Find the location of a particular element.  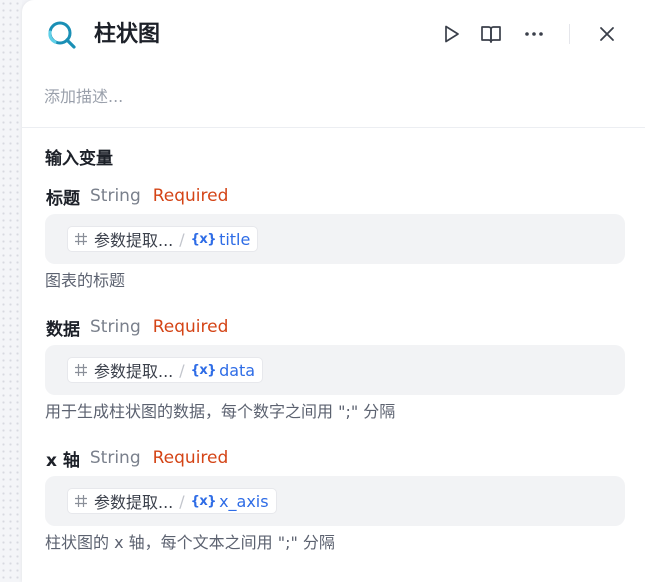

variable-reference-chip: 参数提取... / {x} data is located at coordinates (165, 370).